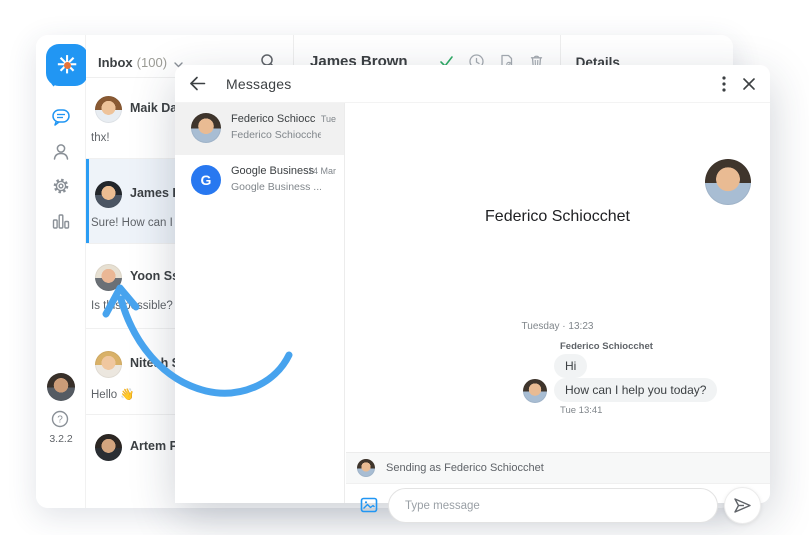  I want to click on contact-name: Federico Schiocchet, so click(557, 216).